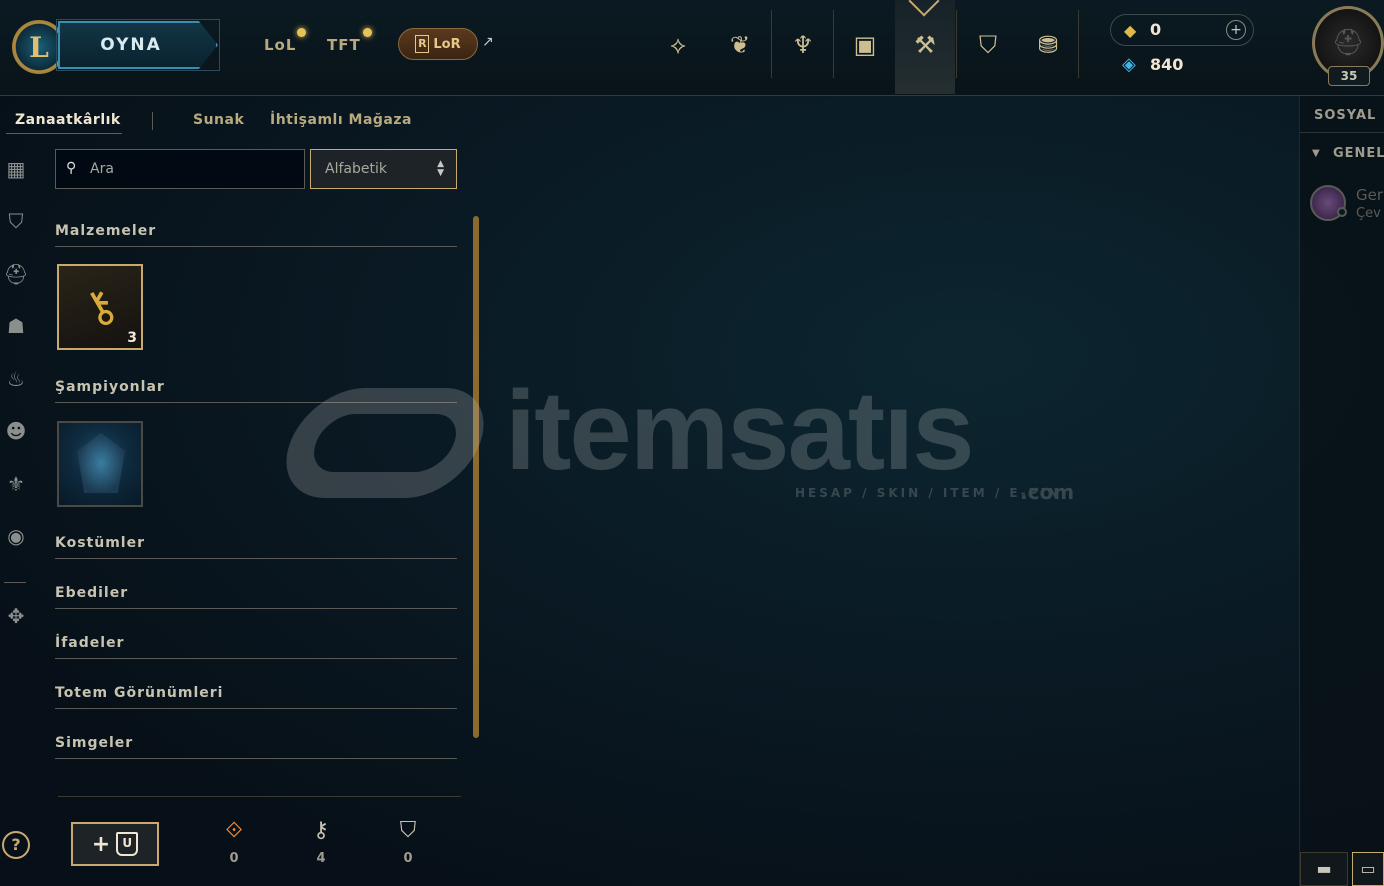 The height and width of the screenshot is (886, 1384). What do you see at coordinates (94, 743) in the screenshot?
I see `section-icons: Simgeler` at bounding box center [94, 743].